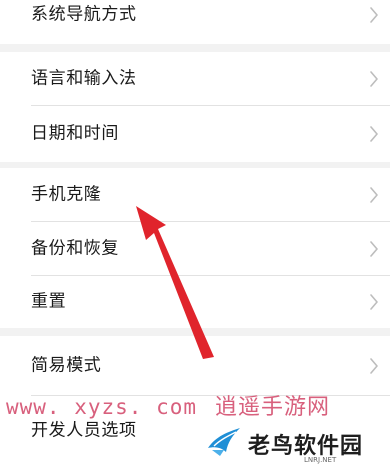 The width and height of the screenshot is (390, 469). Describe the element at coordinates (273, 407) in the screenshot. I see `watermark-site-name: 逍遥手游网` at that location.